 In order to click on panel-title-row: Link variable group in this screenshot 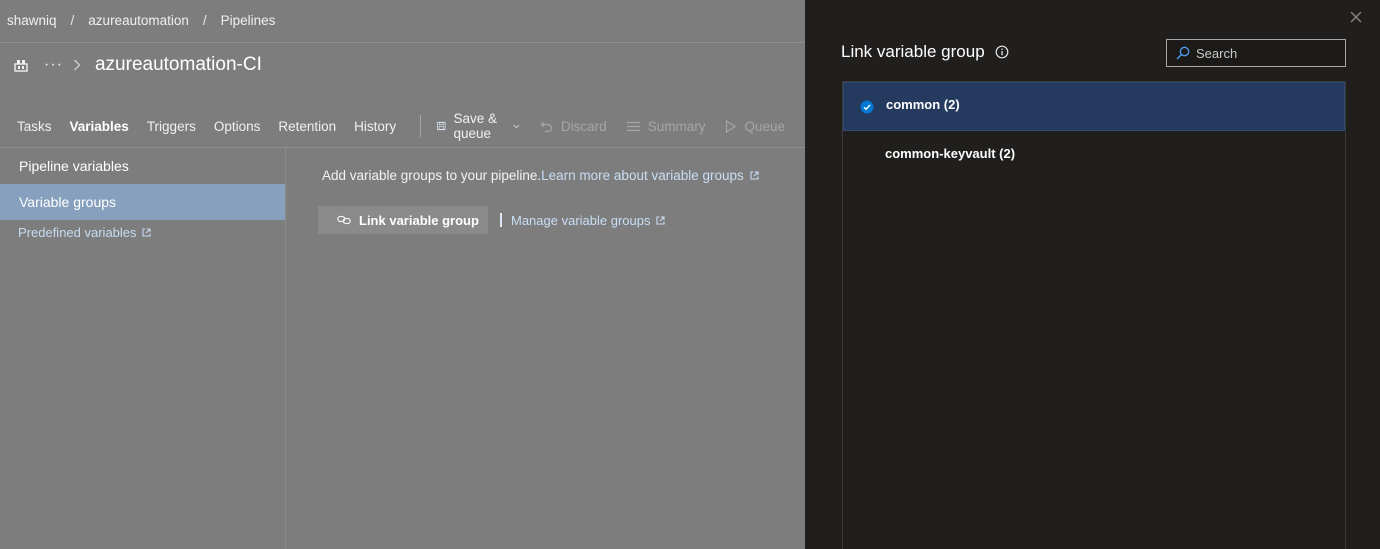, I will do `click(925, 52)`.